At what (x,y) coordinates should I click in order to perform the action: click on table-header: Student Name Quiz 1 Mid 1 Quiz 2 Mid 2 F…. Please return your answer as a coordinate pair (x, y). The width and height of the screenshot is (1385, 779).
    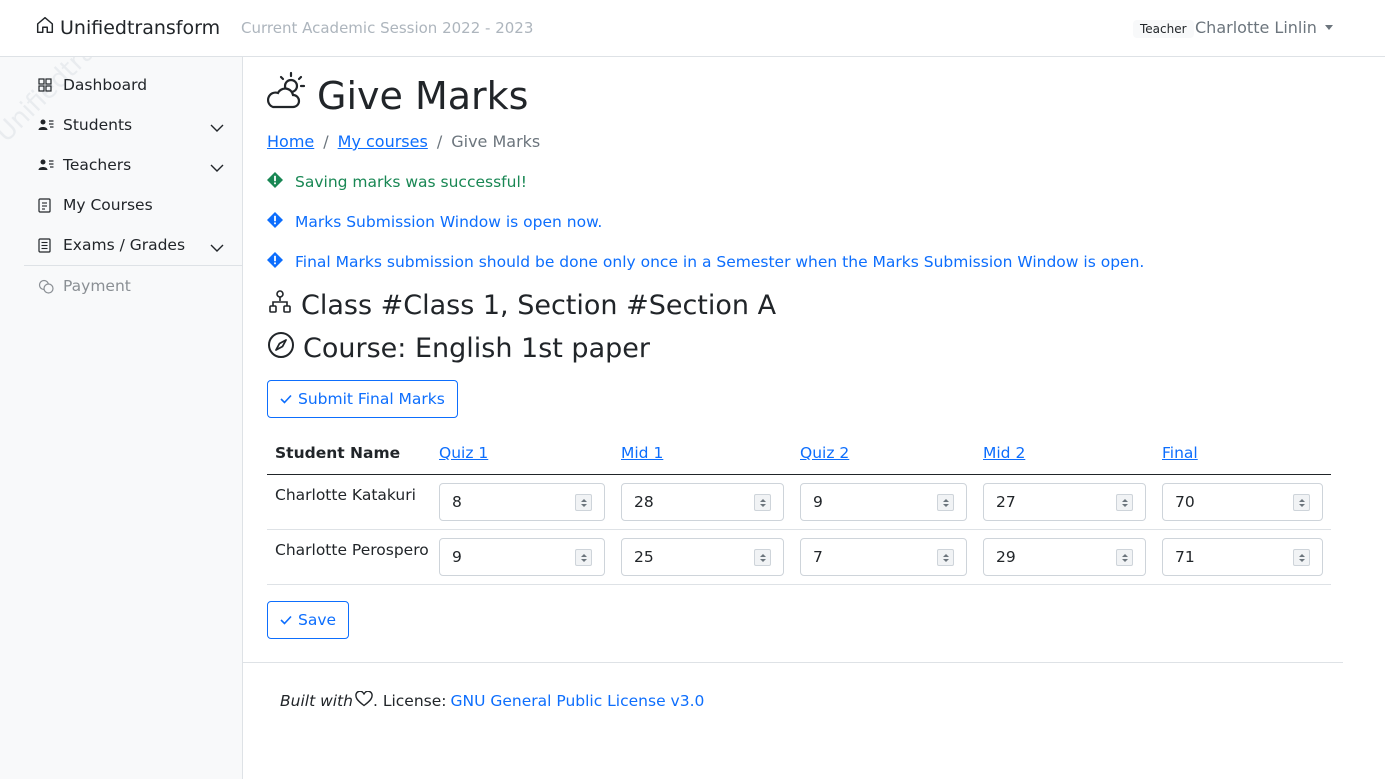
    Looking at the image, I should click on (799, 454).